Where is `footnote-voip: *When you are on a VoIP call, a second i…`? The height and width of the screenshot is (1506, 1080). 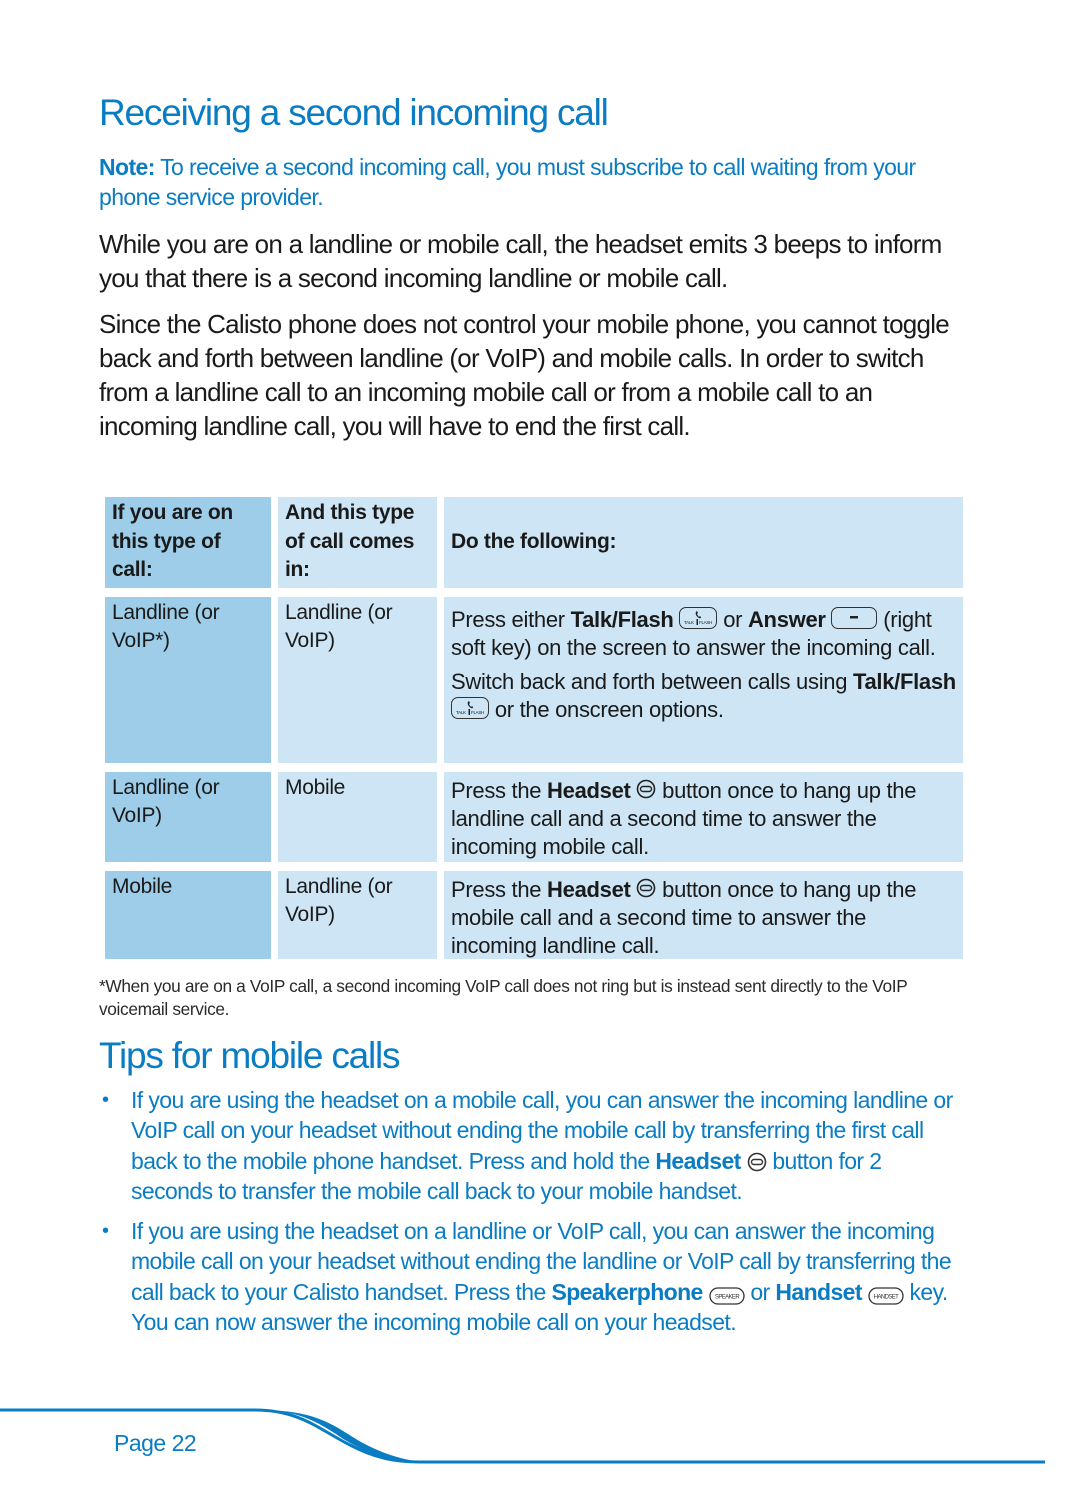
footnote-voip: *When you are on a VoIP call, a second i… is located at coordinates (503, 997).